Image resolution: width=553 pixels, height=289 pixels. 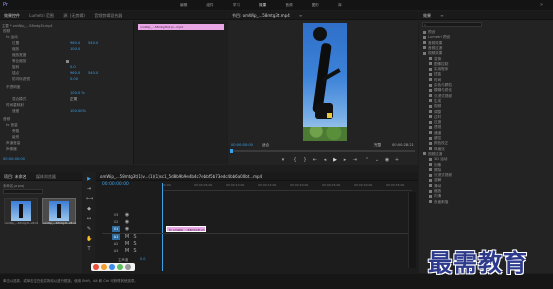 What do you see at coordinates (14, 159) in the screenshot?
I see `effect-controls-timecode: 00:00:00:00` at bounding box center [14, 159].